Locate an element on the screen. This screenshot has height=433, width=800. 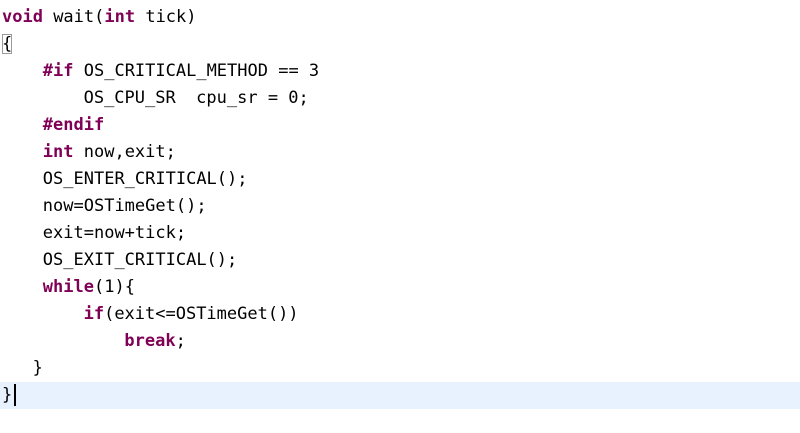
code-text: wait( is located at coordinates (73, 17).